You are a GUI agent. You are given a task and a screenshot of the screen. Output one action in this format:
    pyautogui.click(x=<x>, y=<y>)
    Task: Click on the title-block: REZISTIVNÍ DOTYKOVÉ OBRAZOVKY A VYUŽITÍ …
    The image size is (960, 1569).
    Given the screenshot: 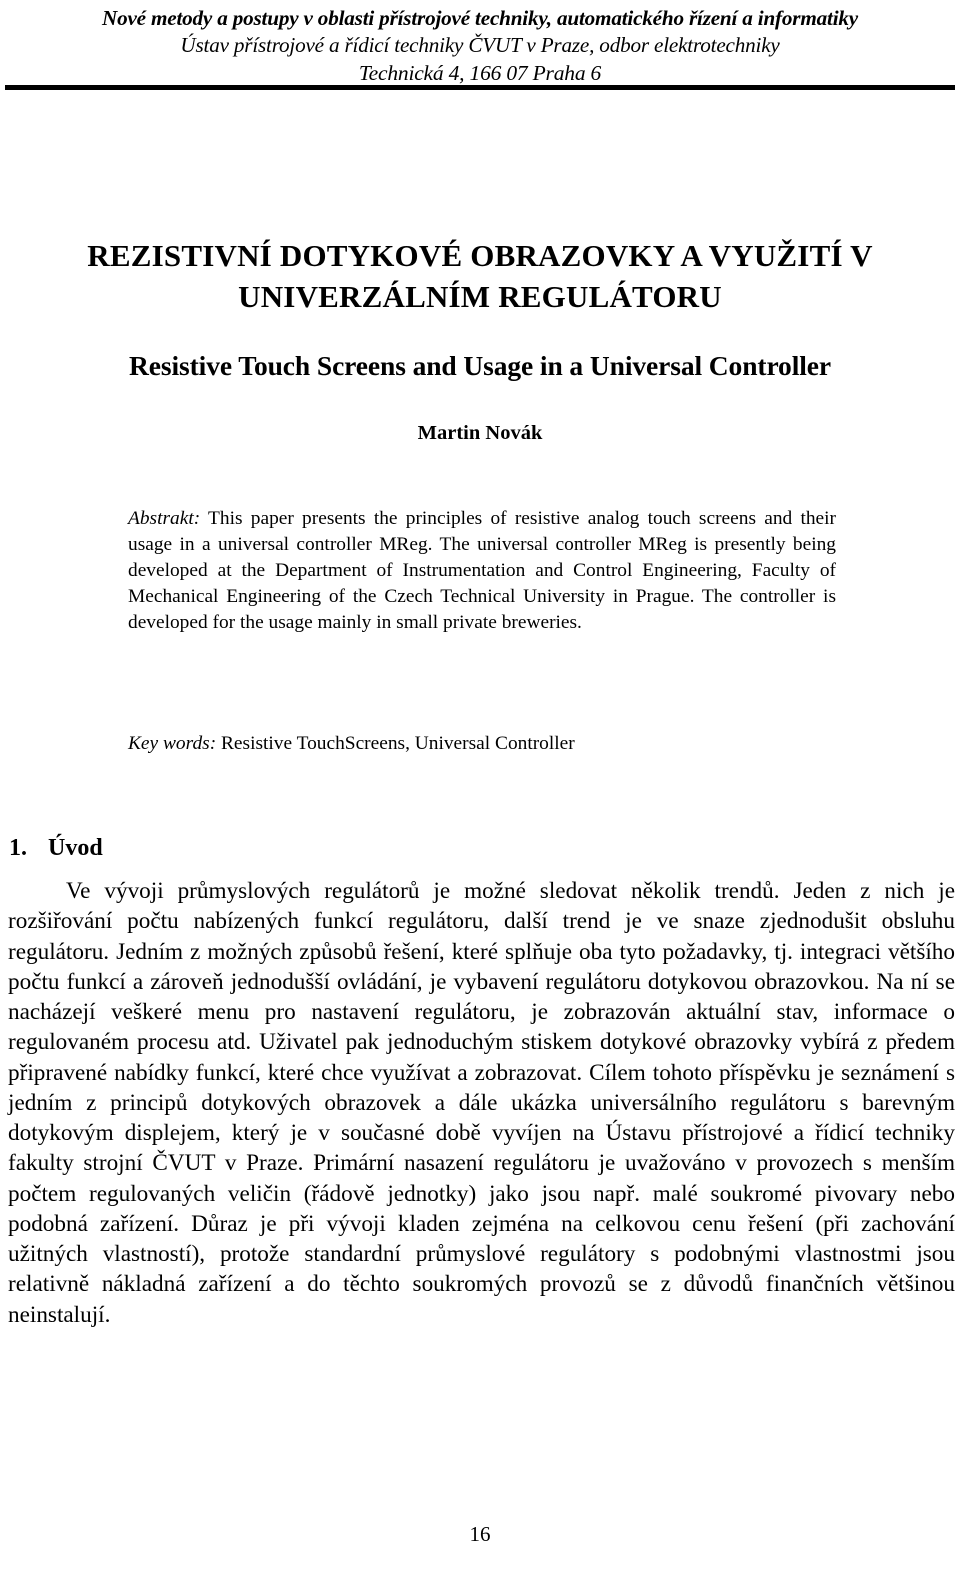 What is the action you would take?
    pyautogui.click(x=480, y=340)
    